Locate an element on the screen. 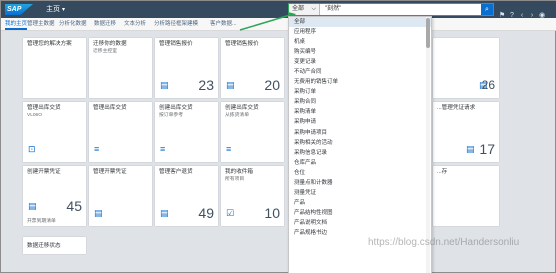 This screenshot has height=273, width=556. tab-analytics: 分析化数据 is located at coordinates (73, 24).